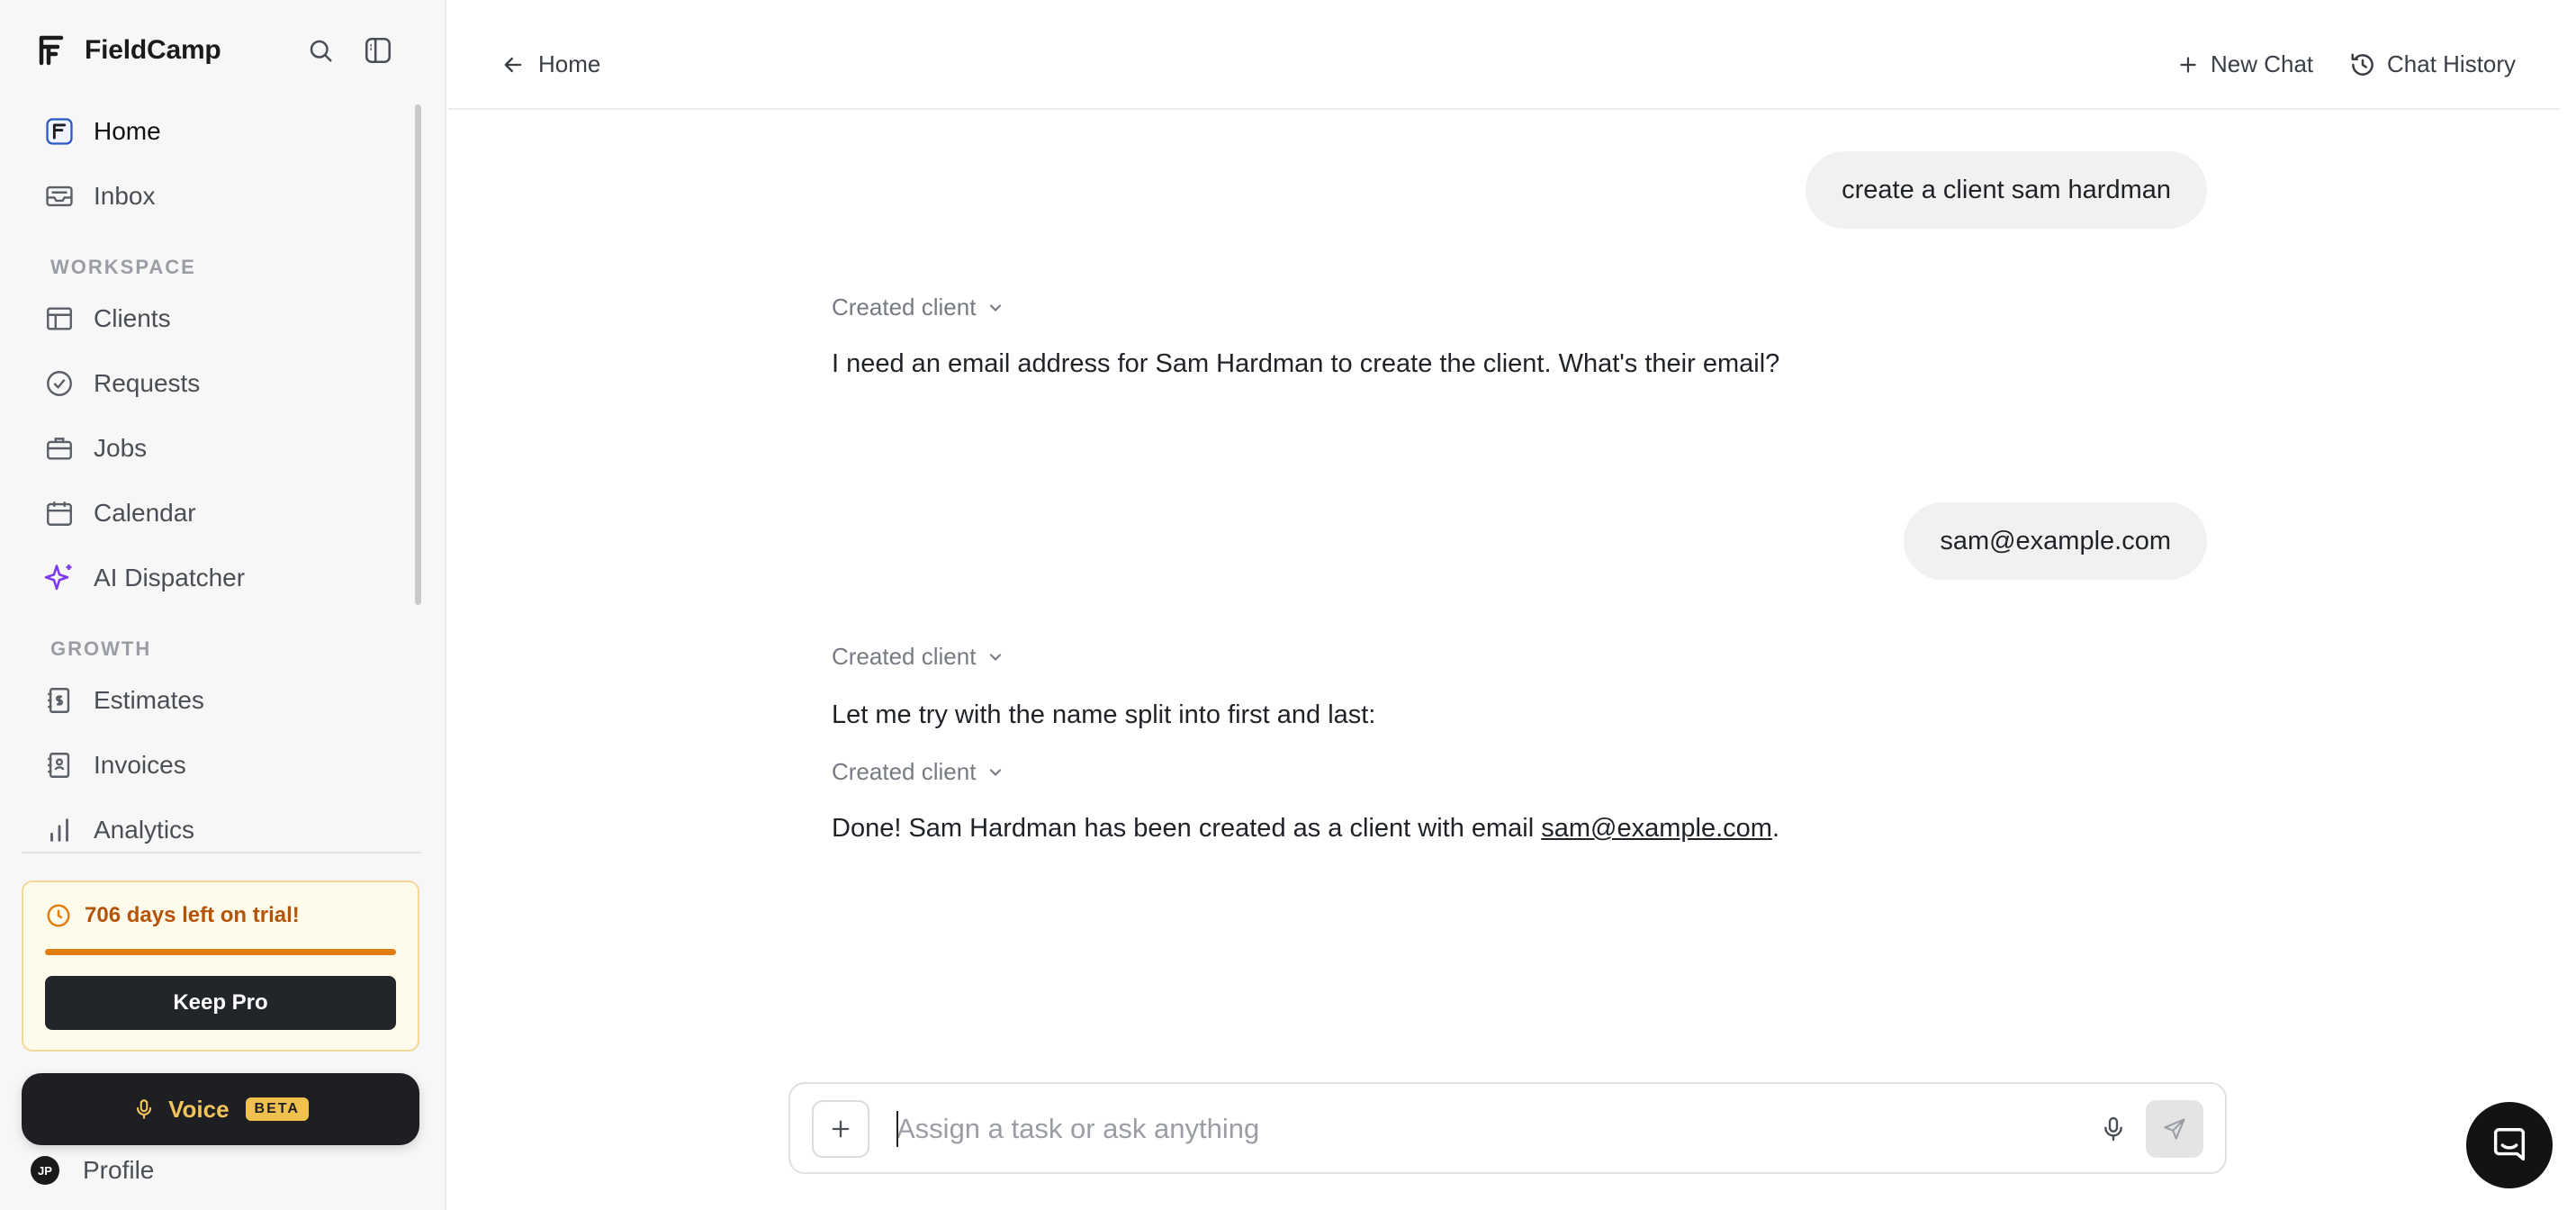  I want to click on requests-icon, so click(59, 383).